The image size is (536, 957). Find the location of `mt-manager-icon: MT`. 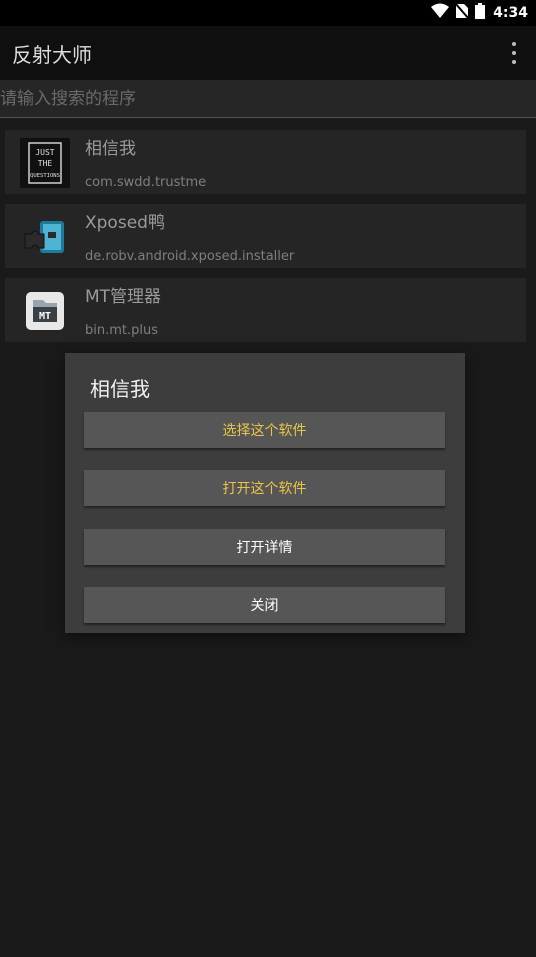

mt-manager-icon: MT is located at coordinates (45, 311).